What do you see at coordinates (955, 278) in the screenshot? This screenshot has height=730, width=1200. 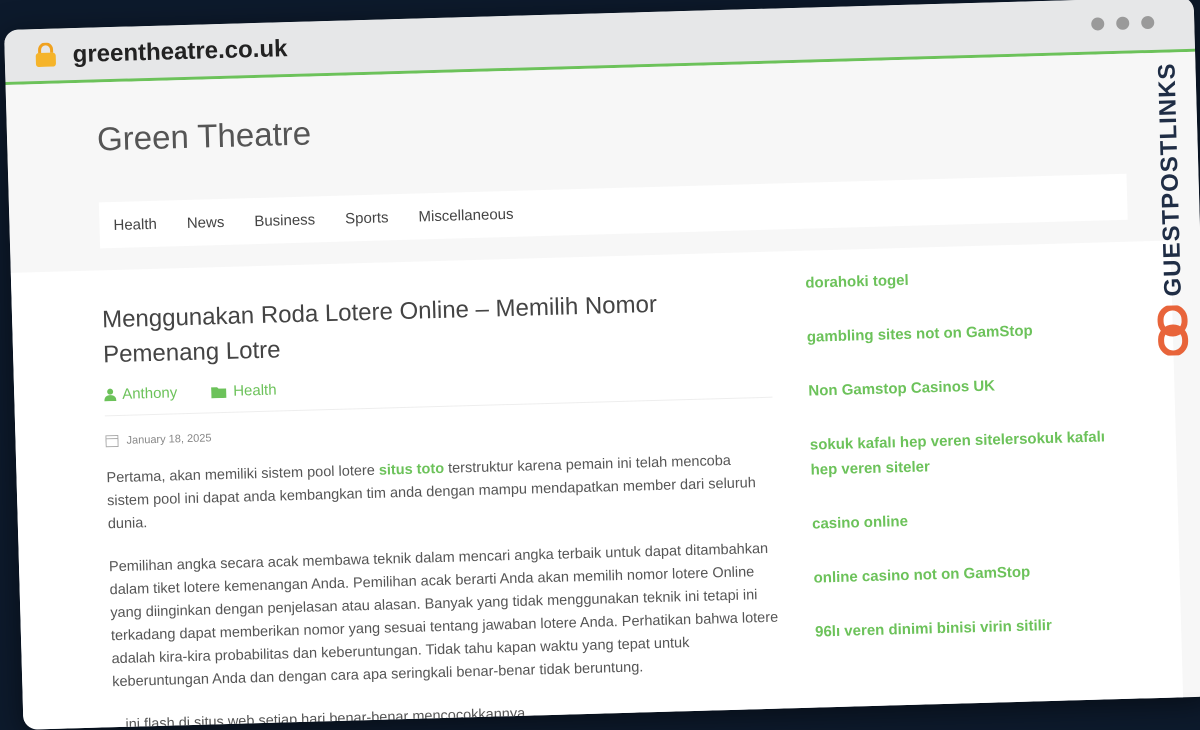 I see `sidebar-link: dorahoki togel` at bounding box center [955, 278].